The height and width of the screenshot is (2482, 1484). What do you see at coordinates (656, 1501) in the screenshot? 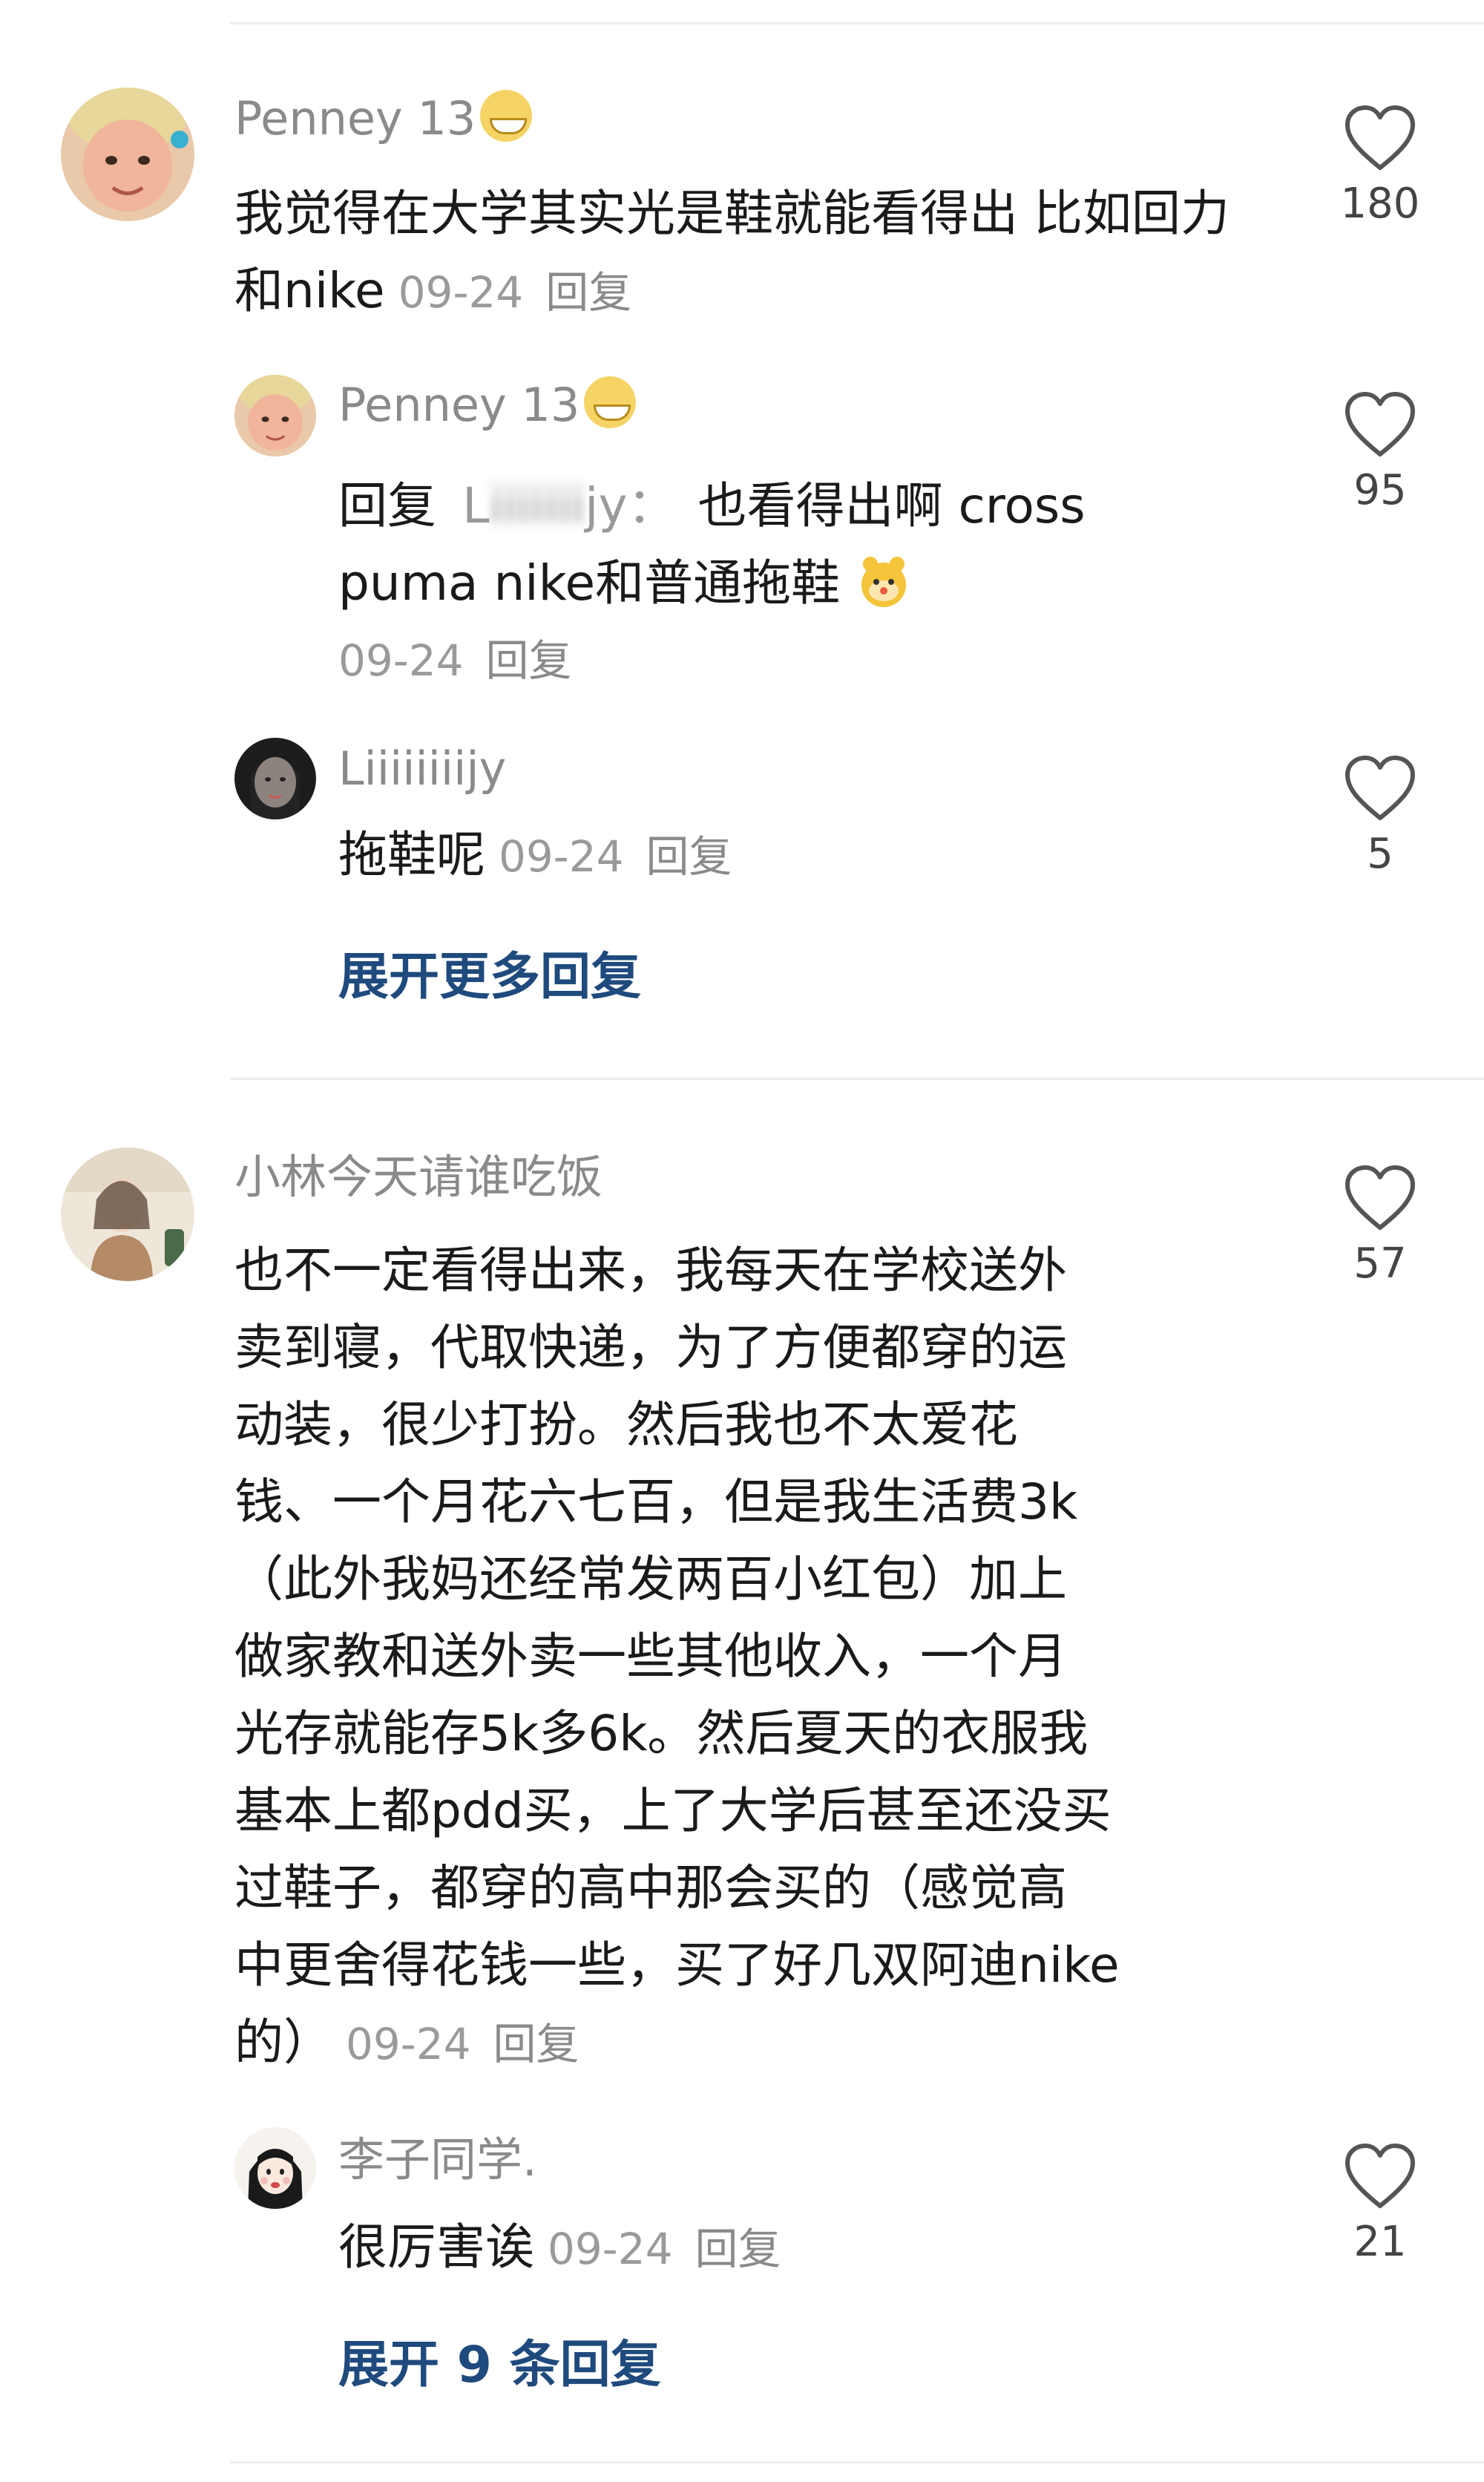
I see `comment-text-line: 钱、一个月花六七百，但是我生活费3k` at bounding box center [656, 1501].